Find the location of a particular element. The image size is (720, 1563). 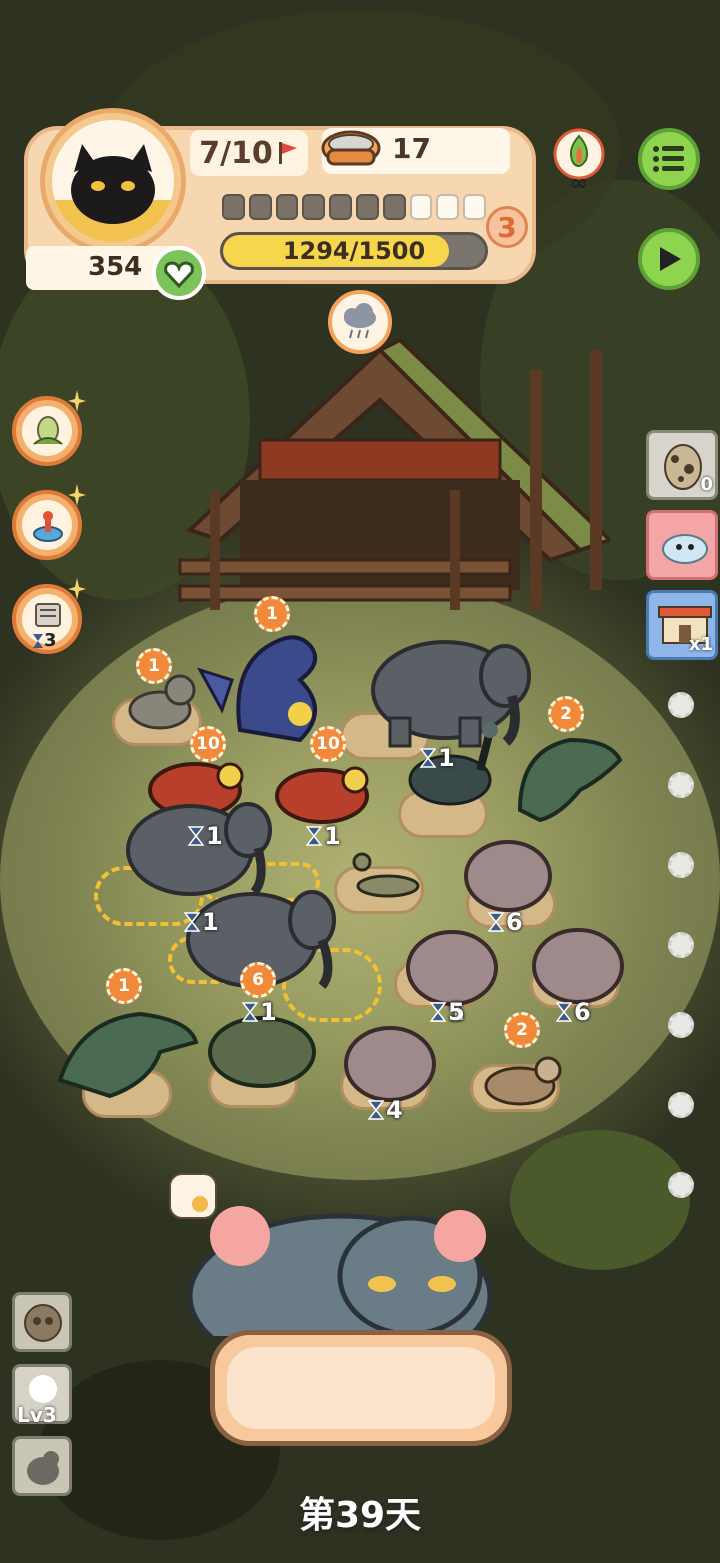

level-indicator: 7/10 is located at coordinates (249, 153).